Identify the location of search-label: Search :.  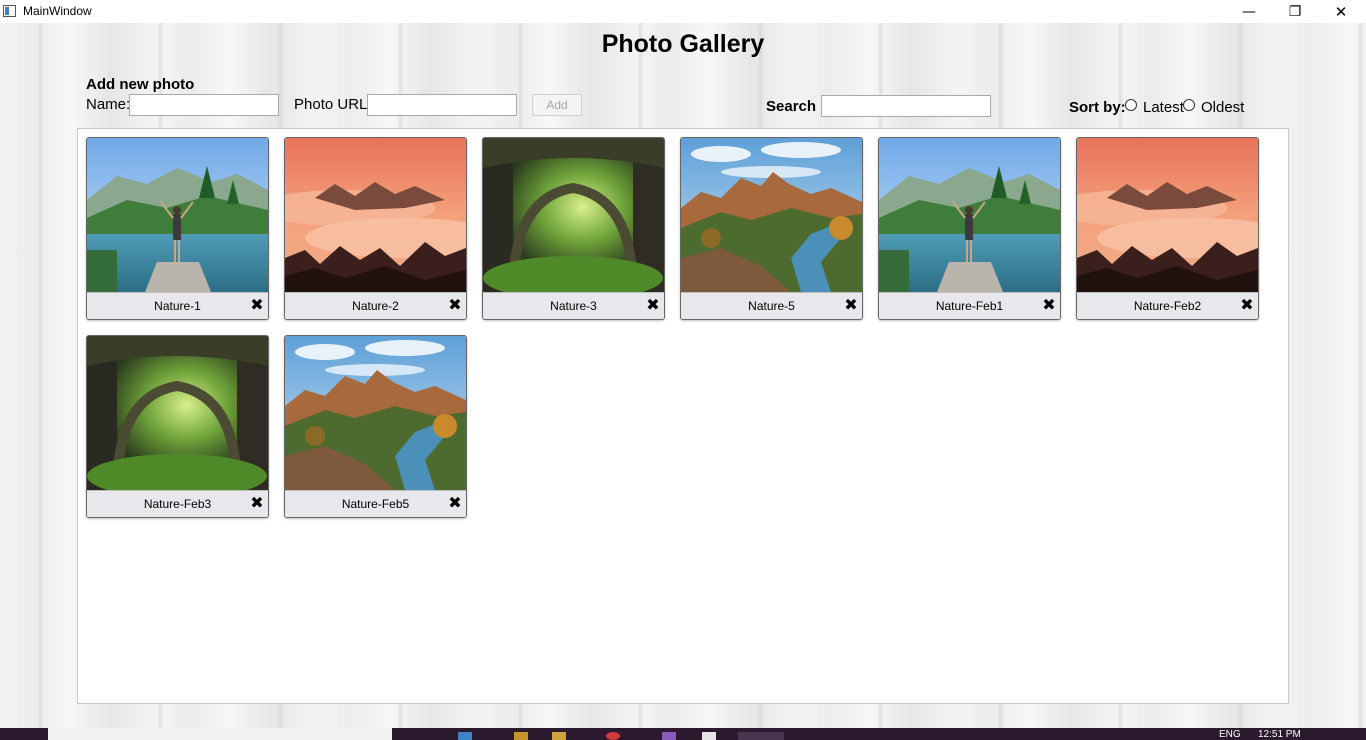
(796, 106).